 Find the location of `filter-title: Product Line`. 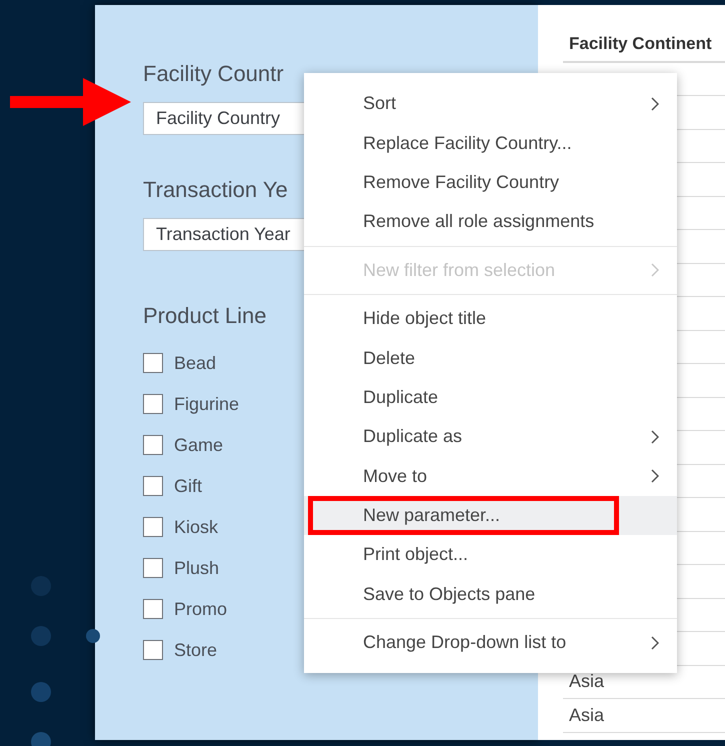

filter-title: Product Line is located at coordinates (205, 316).